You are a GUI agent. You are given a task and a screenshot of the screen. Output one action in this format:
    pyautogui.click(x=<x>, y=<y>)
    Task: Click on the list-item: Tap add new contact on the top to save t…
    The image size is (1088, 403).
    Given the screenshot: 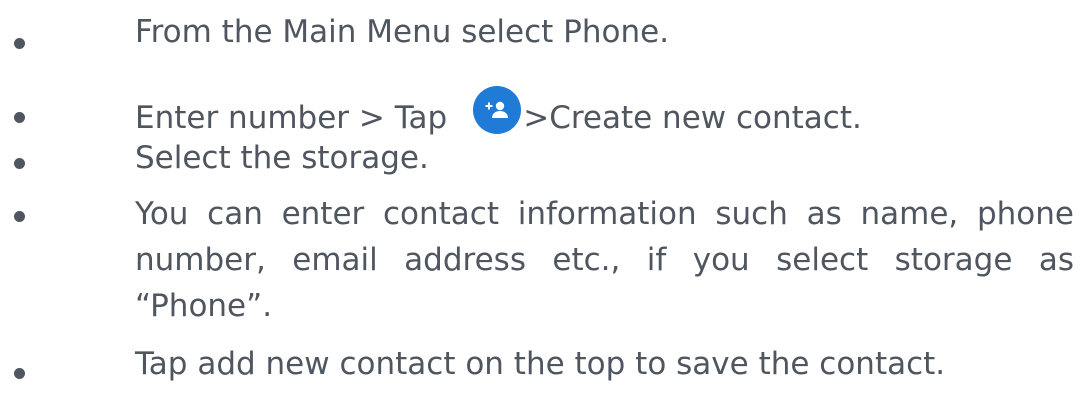 What is the action you would take?
    pyautogui.click(x=544, y=364)
    